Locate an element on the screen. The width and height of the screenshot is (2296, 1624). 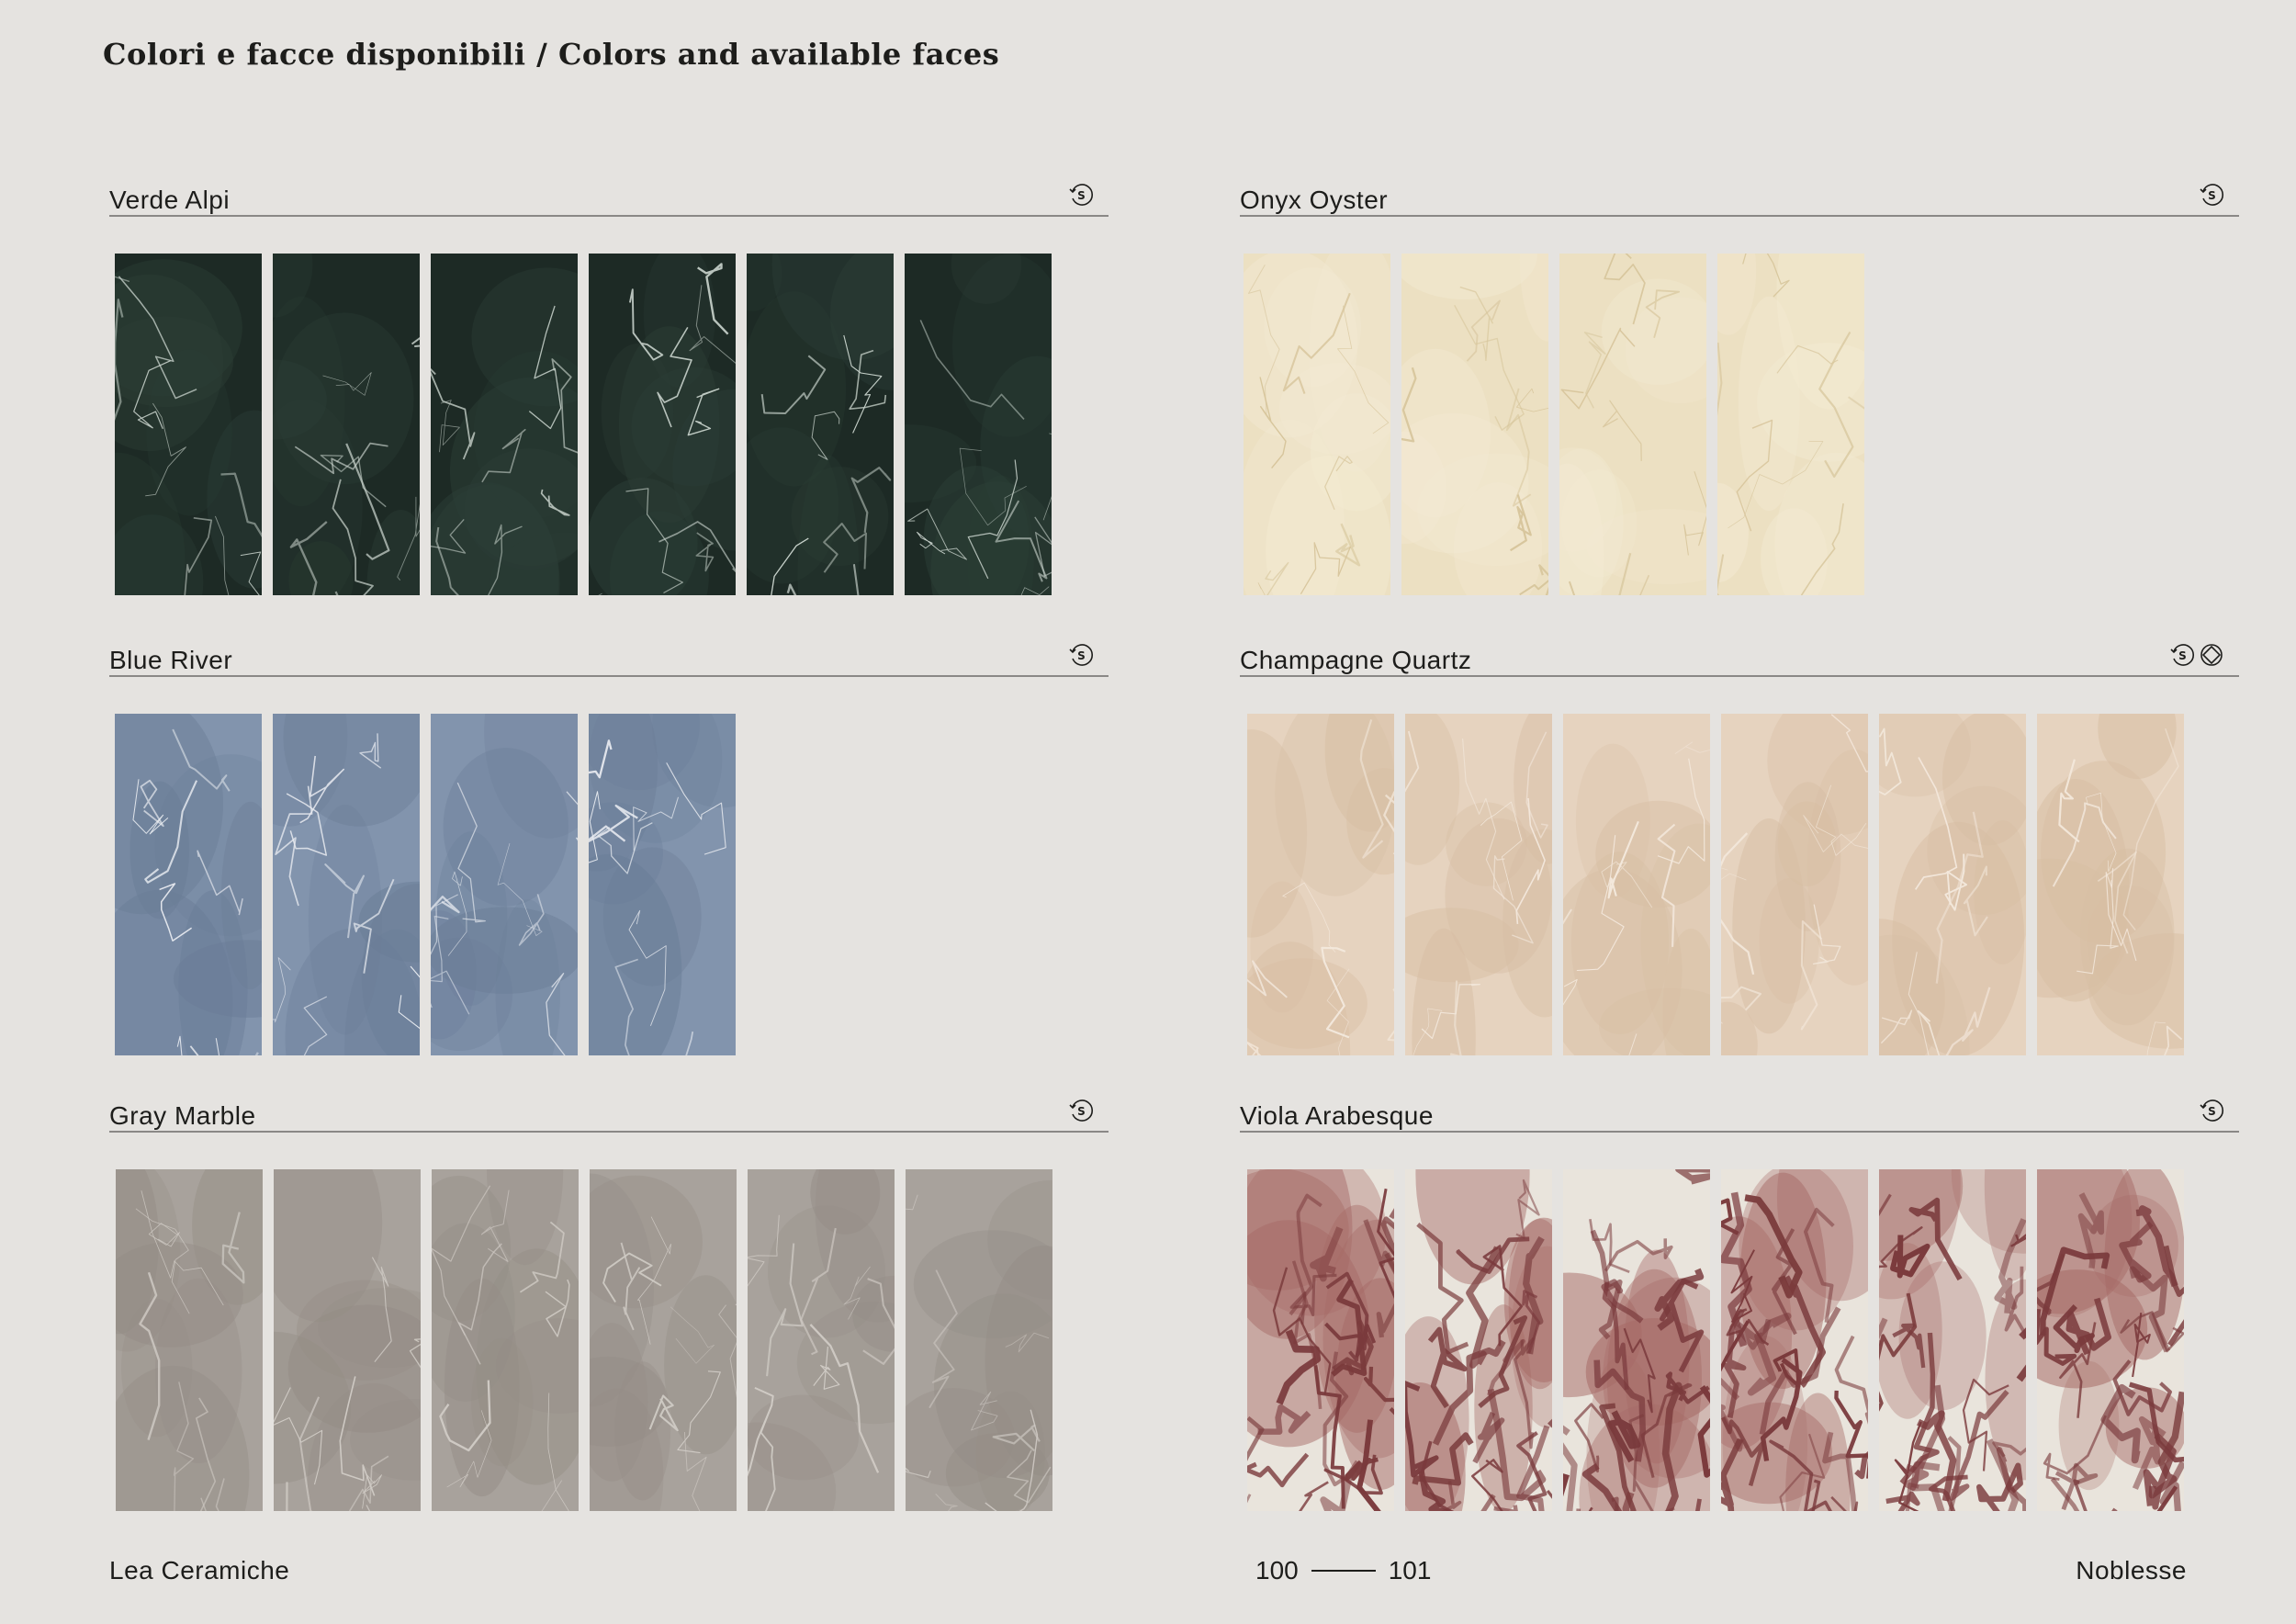
section-blue-river: Blue River S is located at coordinates (609, 838).